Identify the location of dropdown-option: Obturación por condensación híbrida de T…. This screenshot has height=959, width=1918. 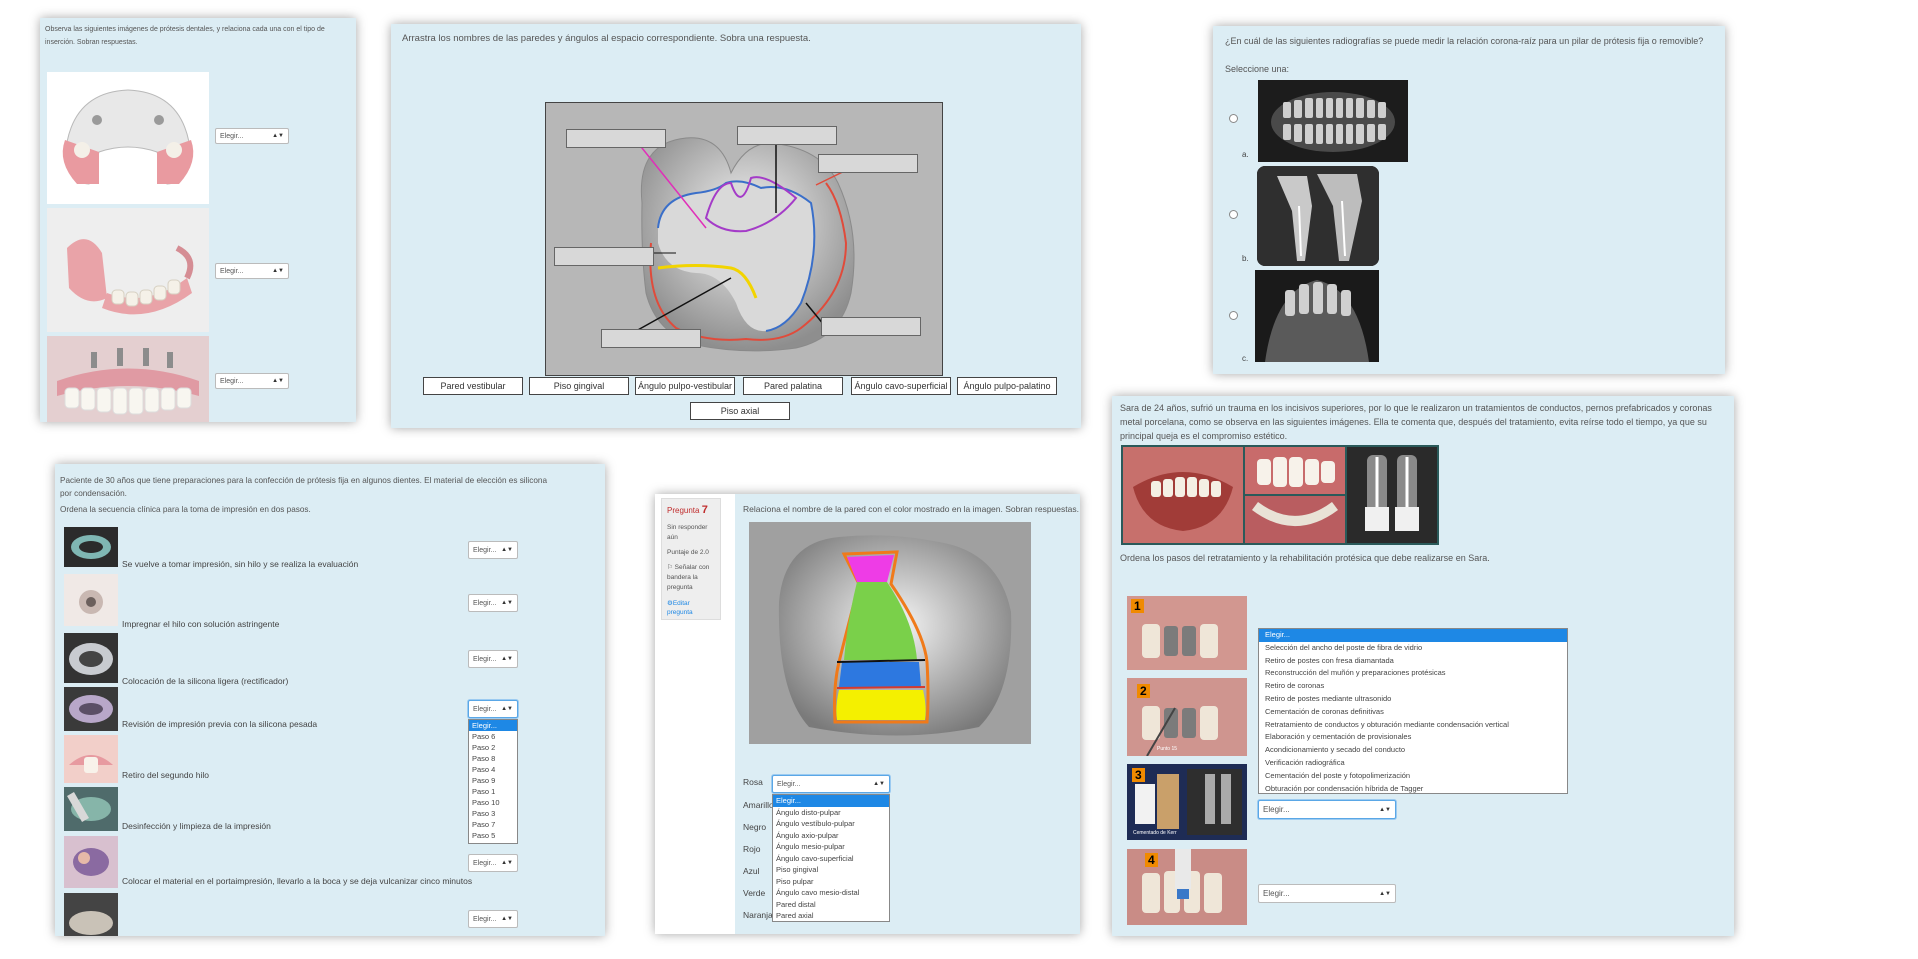
(1413, 789).